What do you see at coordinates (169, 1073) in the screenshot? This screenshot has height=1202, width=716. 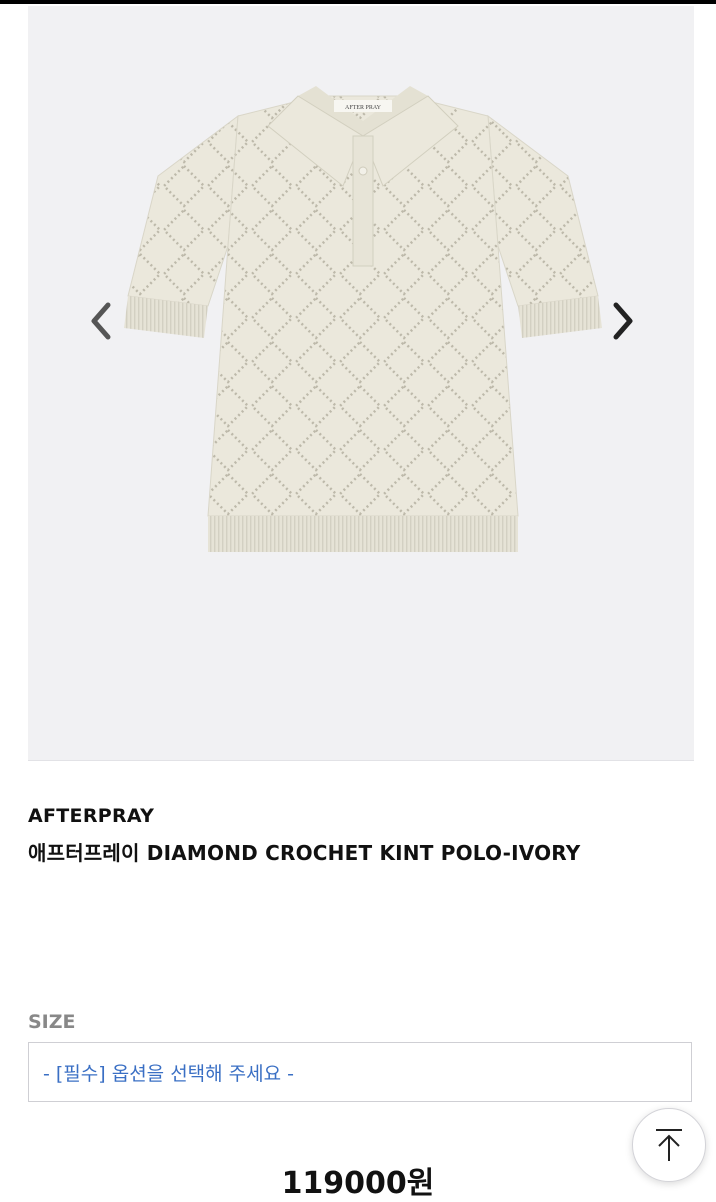 I see `size-select-placeholder: - [필수] 옵션을 선택해 주세요 -` at bounding box center [169, 1073].